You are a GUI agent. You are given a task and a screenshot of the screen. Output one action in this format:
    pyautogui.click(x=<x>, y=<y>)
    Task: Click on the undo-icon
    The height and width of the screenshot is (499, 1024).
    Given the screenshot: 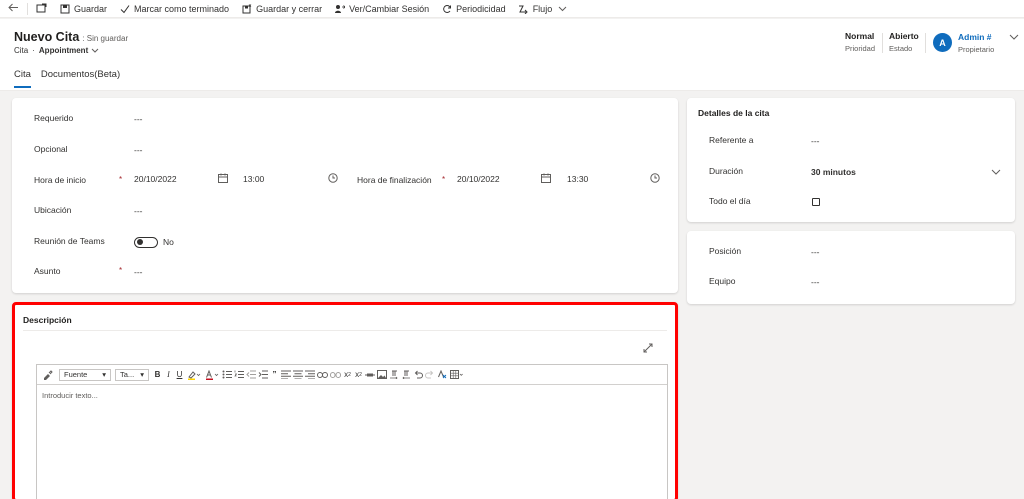 What is the action you would take?
    pyautogui.click(x=418, y=374)
    